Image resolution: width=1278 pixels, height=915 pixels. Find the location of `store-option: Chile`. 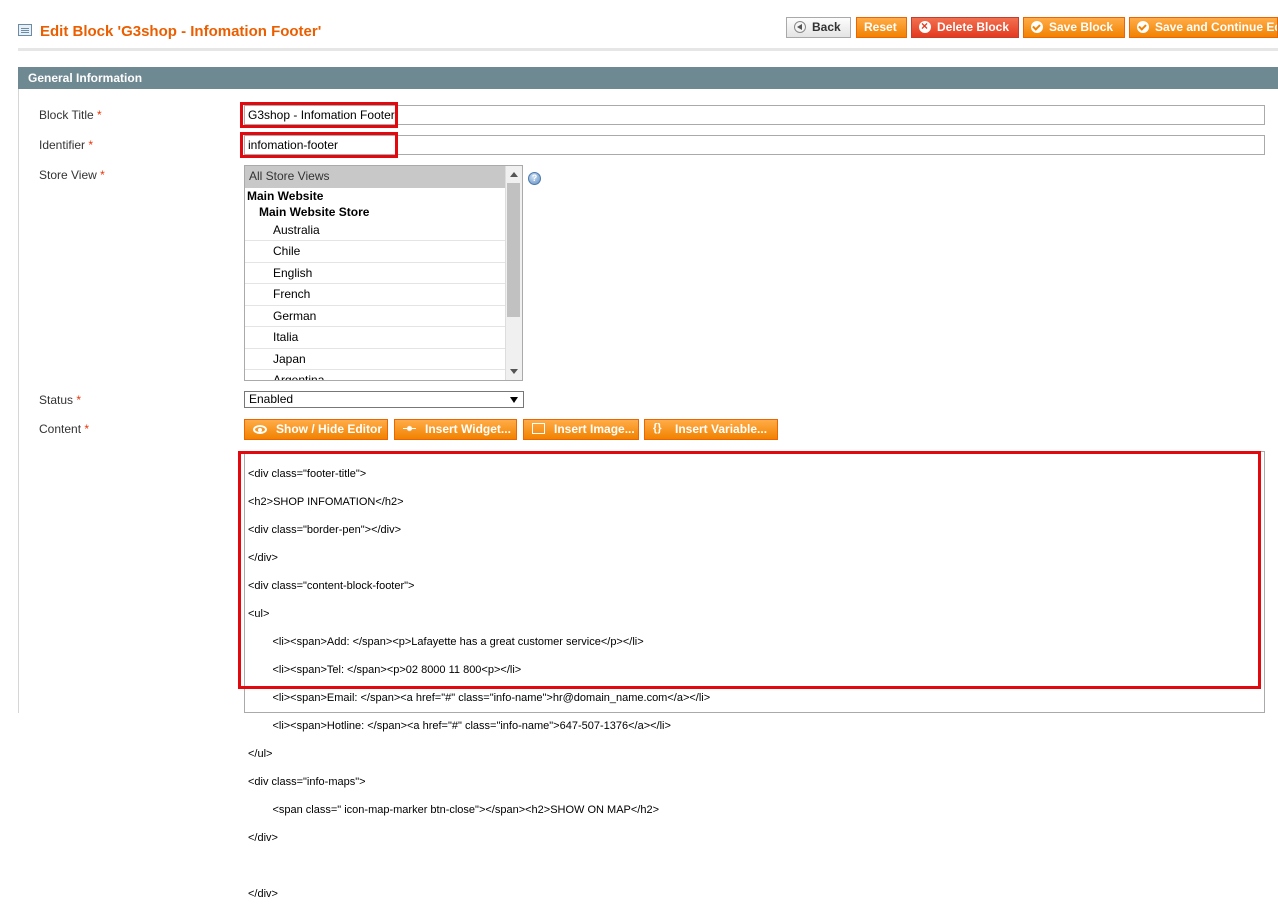

store-option: Chile is located at coordinates (376, 252).